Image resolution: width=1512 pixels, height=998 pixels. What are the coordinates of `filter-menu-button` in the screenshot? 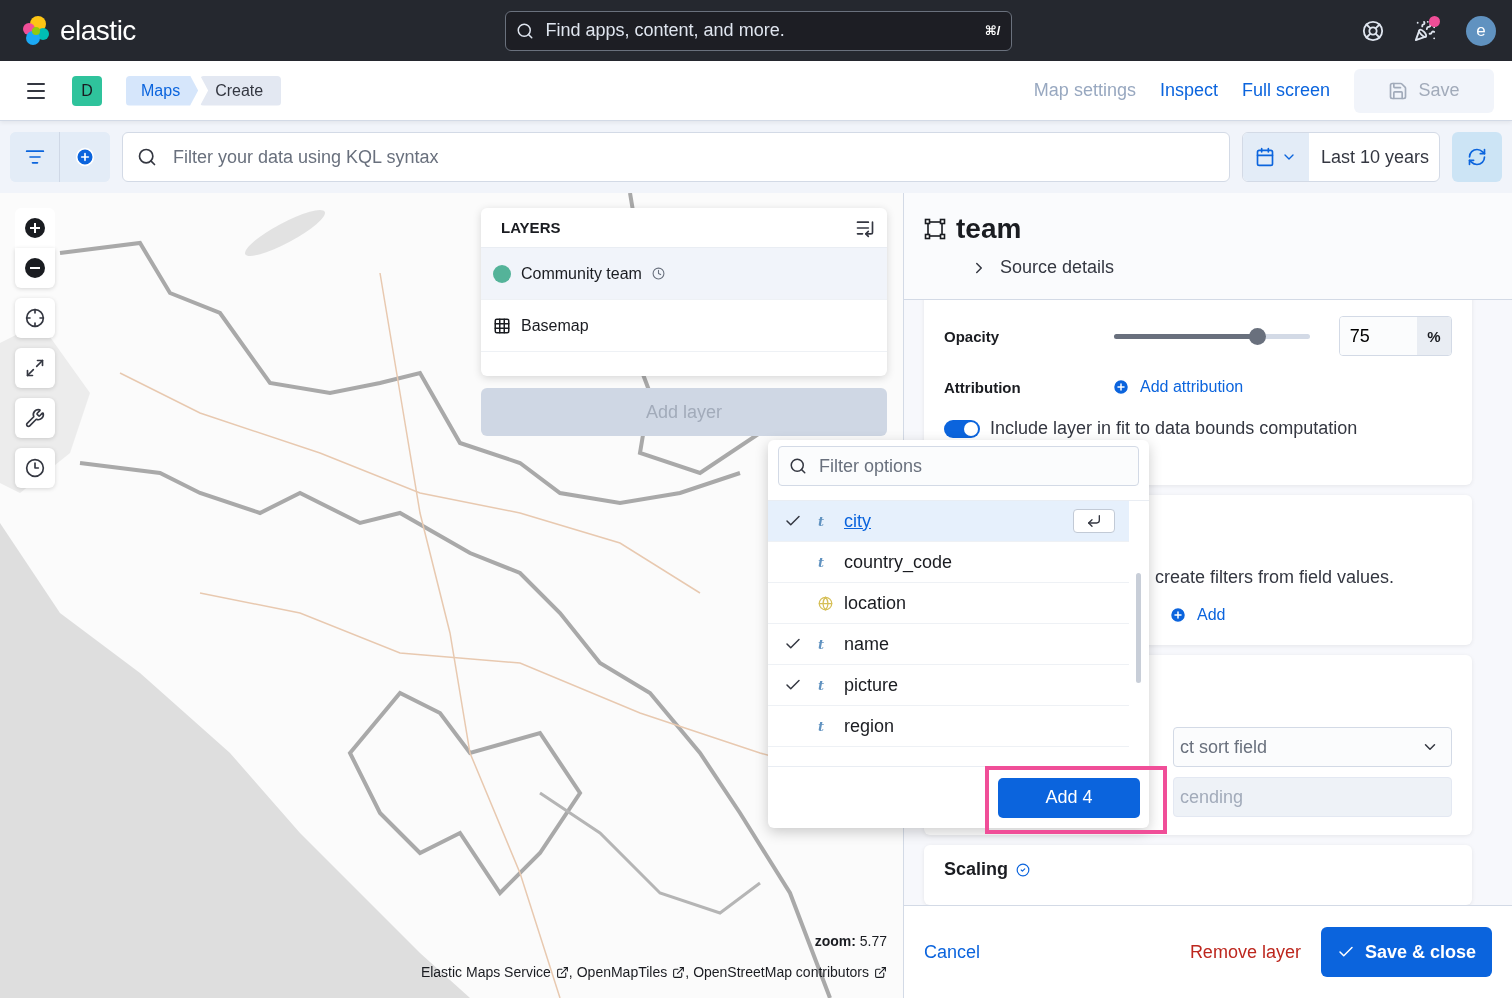 It's located at (35, 157).